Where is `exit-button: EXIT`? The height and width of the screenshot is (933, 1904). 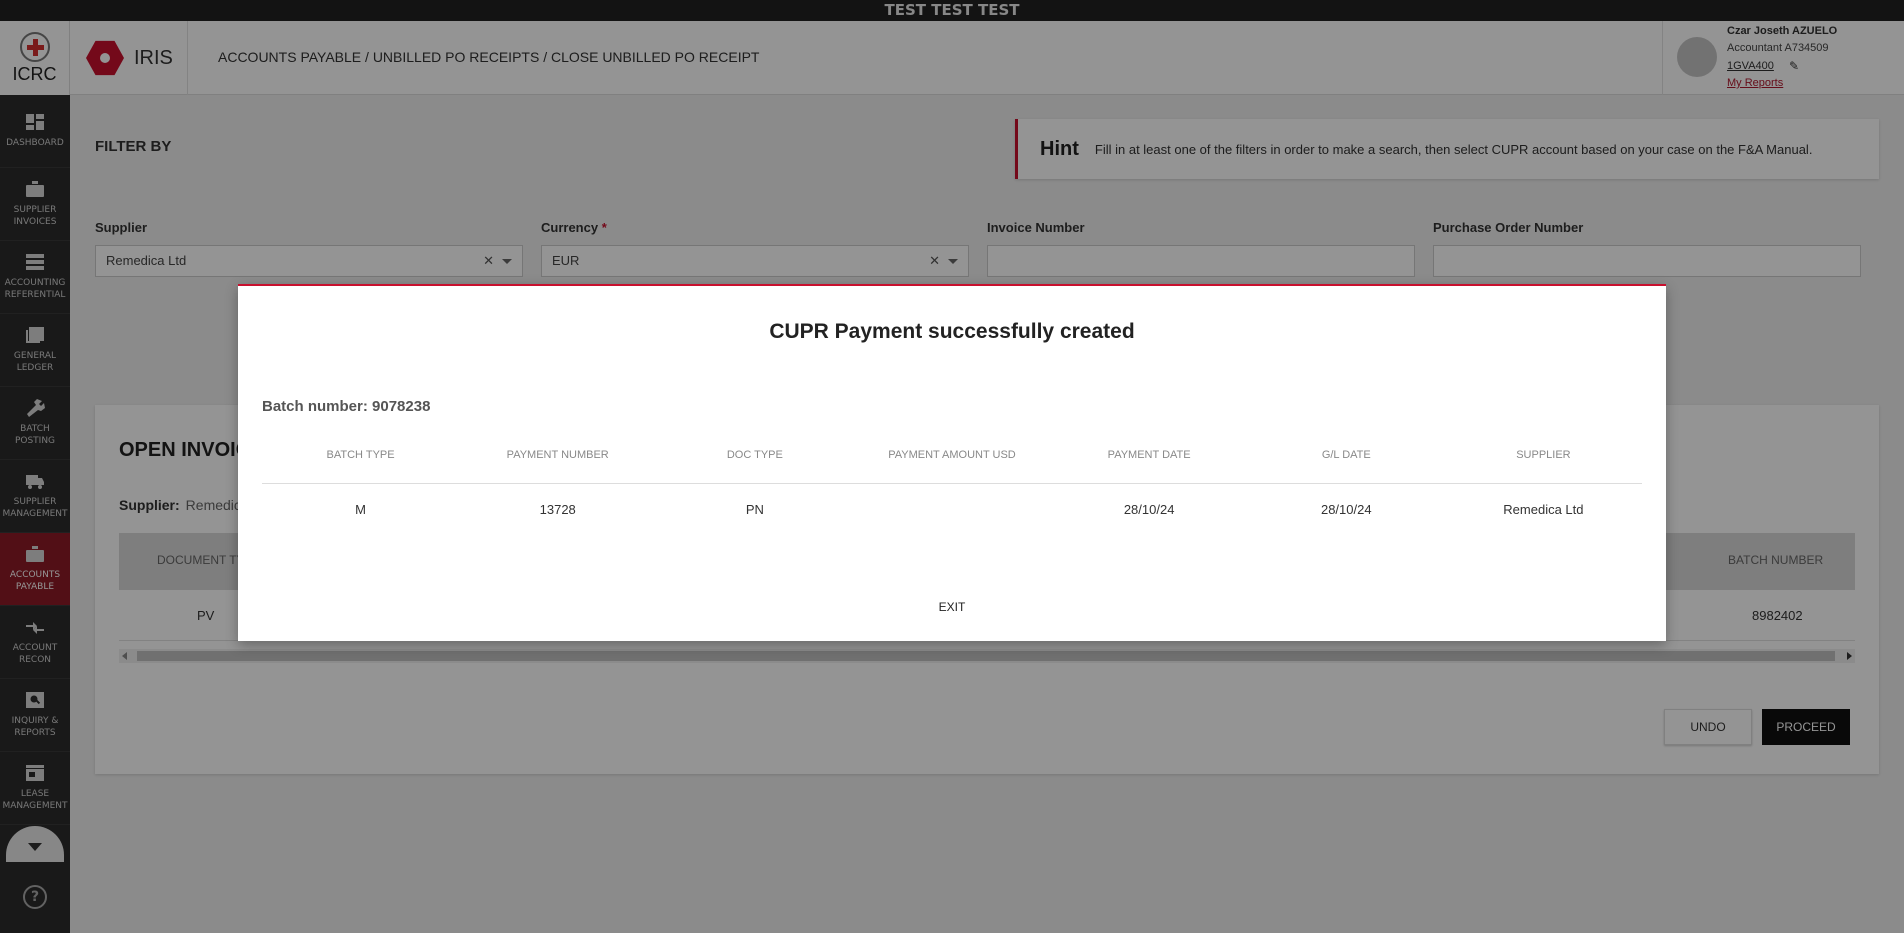
exit-button: EXIT is located at coordinates (952, 607).